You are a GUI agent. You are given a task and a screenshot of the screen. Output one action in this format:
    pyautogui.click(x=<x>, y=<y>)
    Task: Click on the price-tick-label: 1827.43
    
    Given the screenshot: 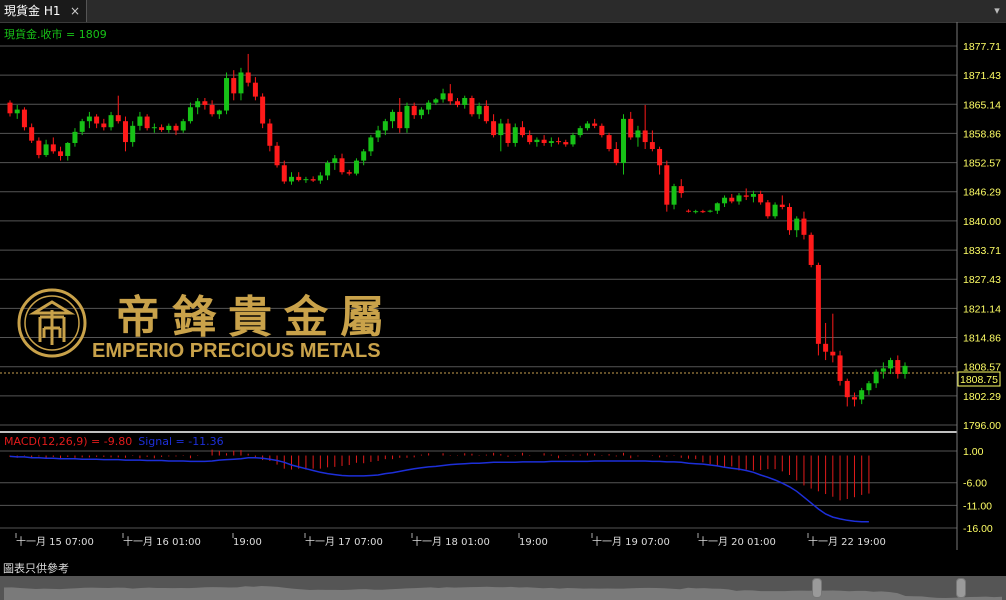 What is the action you would take?
    pyautogui.click(x=982, y=280)
    